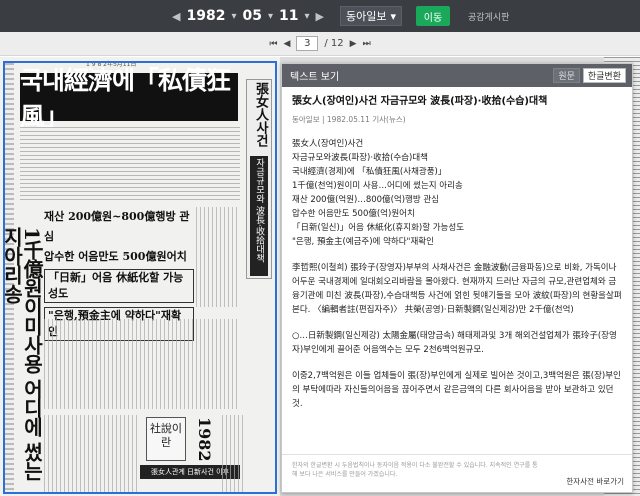 Image resolution: width=640 pixels, height=496 pixels. I want to click on top-toolbar: ◀ 1982 ▾ 05 ▾ 11 ▾ ▶ 동아일보 ▾ 이동 공감게시판, so click(320, 16).